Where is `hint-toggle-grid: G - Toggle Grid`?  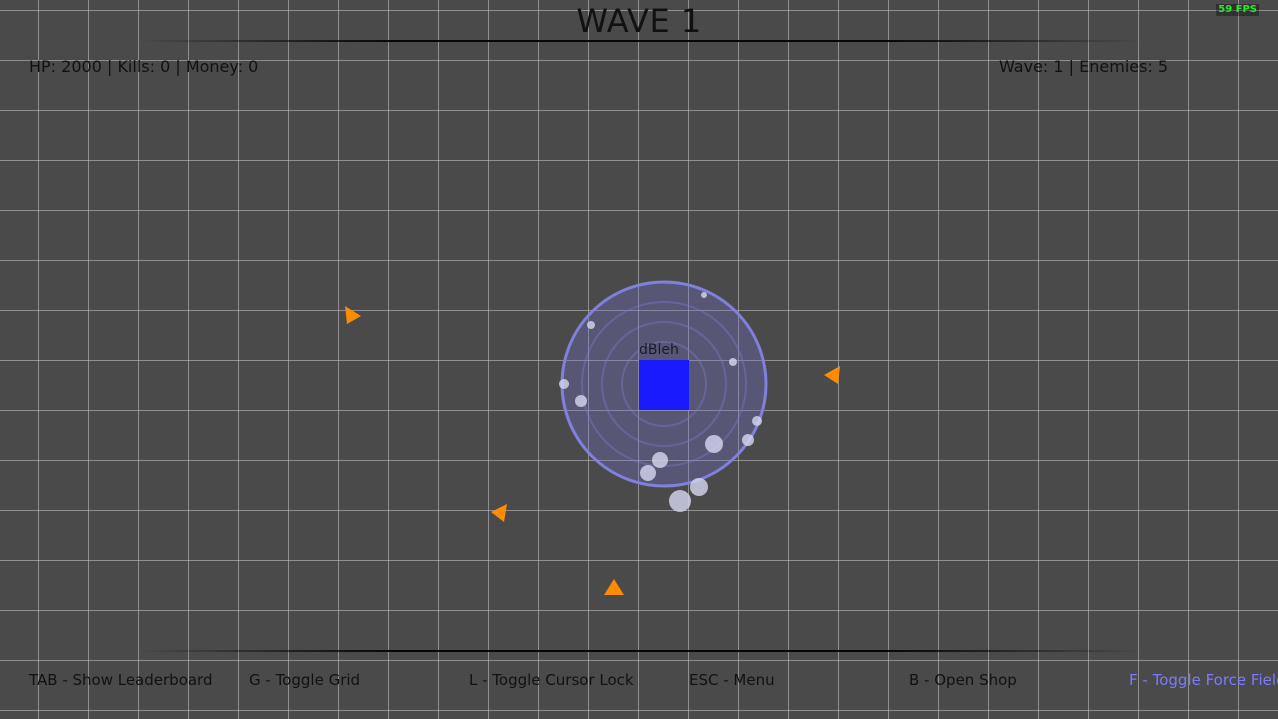 hint-toggle-grid: G - Toggle Grid is located at coordinates (304, 680).